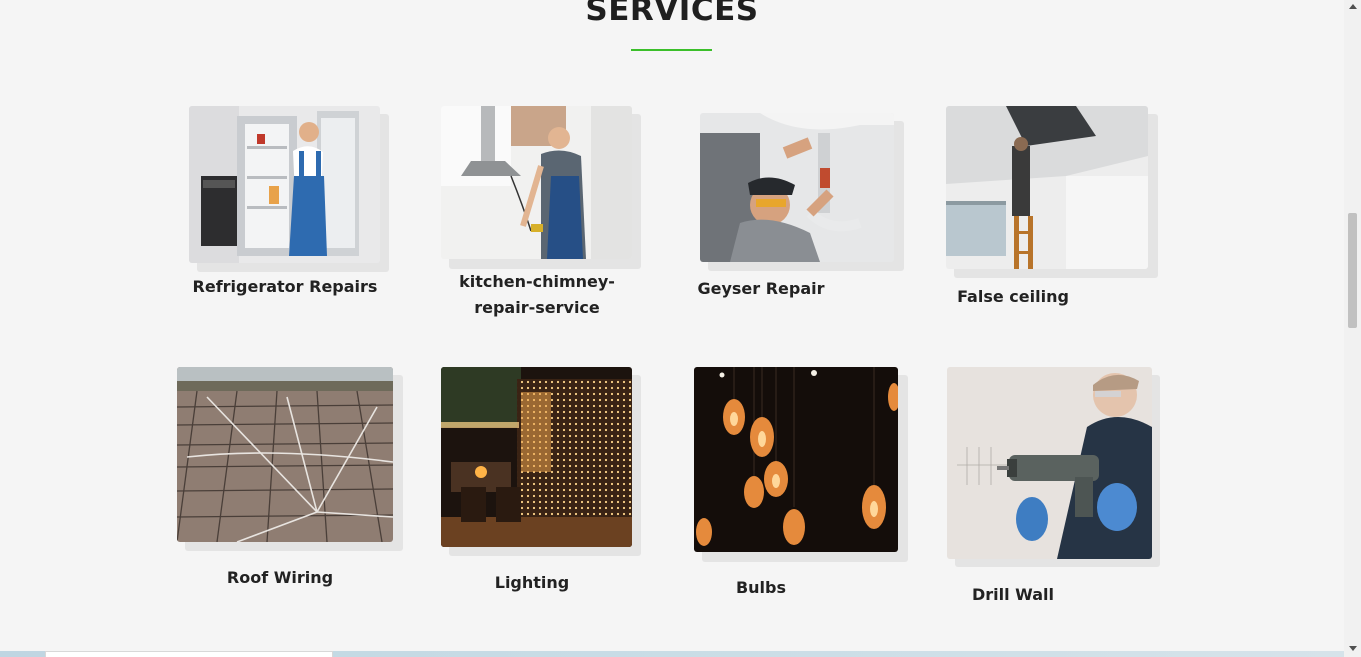 This screenshot has width=1361, height=657. I want to click on geyser-repair-image, so click(797, 187).